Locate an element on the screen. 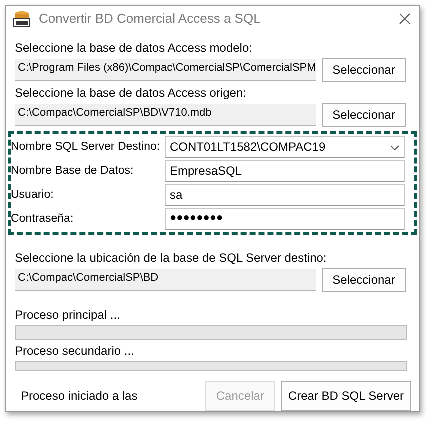 This screenshot has height=425, width=430. status-text: Proceso iniciado a las is located at coordinates (80, 396).